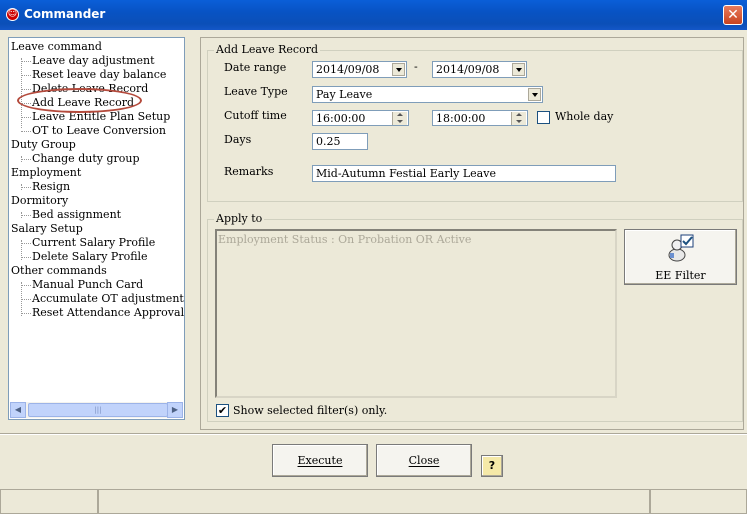 This screenshot has height=514, width=747. What do you see at coordinates (256, 91) in the screenshot?
I see `leave-type-label: Leave Type` at bounding box center [256, 91].